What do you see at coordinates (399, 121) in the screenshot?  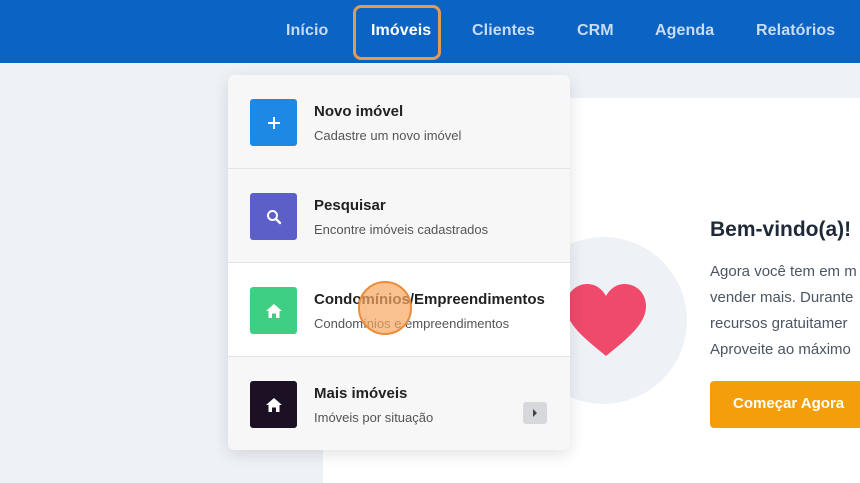 I see `menu-item-novo-imovel: Novo imóvel Cadastre um novo imóvel` at bounding box center [399, 121].